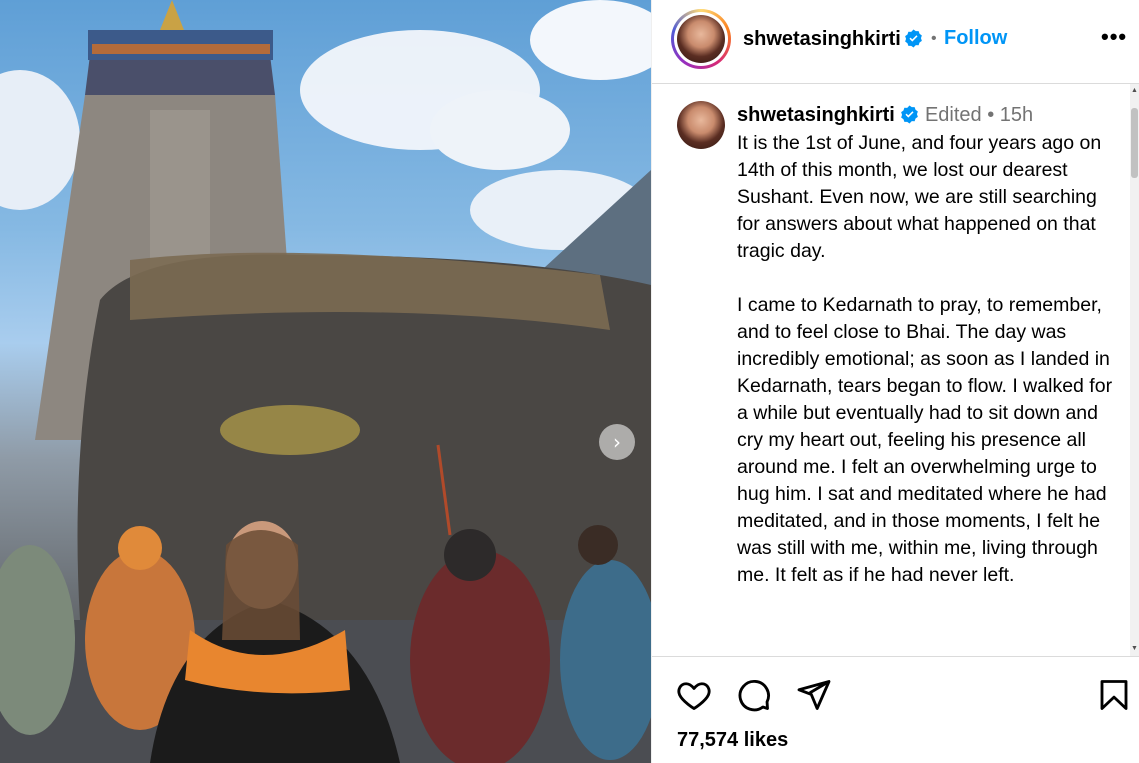 This screenshot has height=763, width=1139. What do you see at coordinates (732, 740) in the screenshot?
I see `likes-count: 77,574 likes` at bounding box center [732, 740].